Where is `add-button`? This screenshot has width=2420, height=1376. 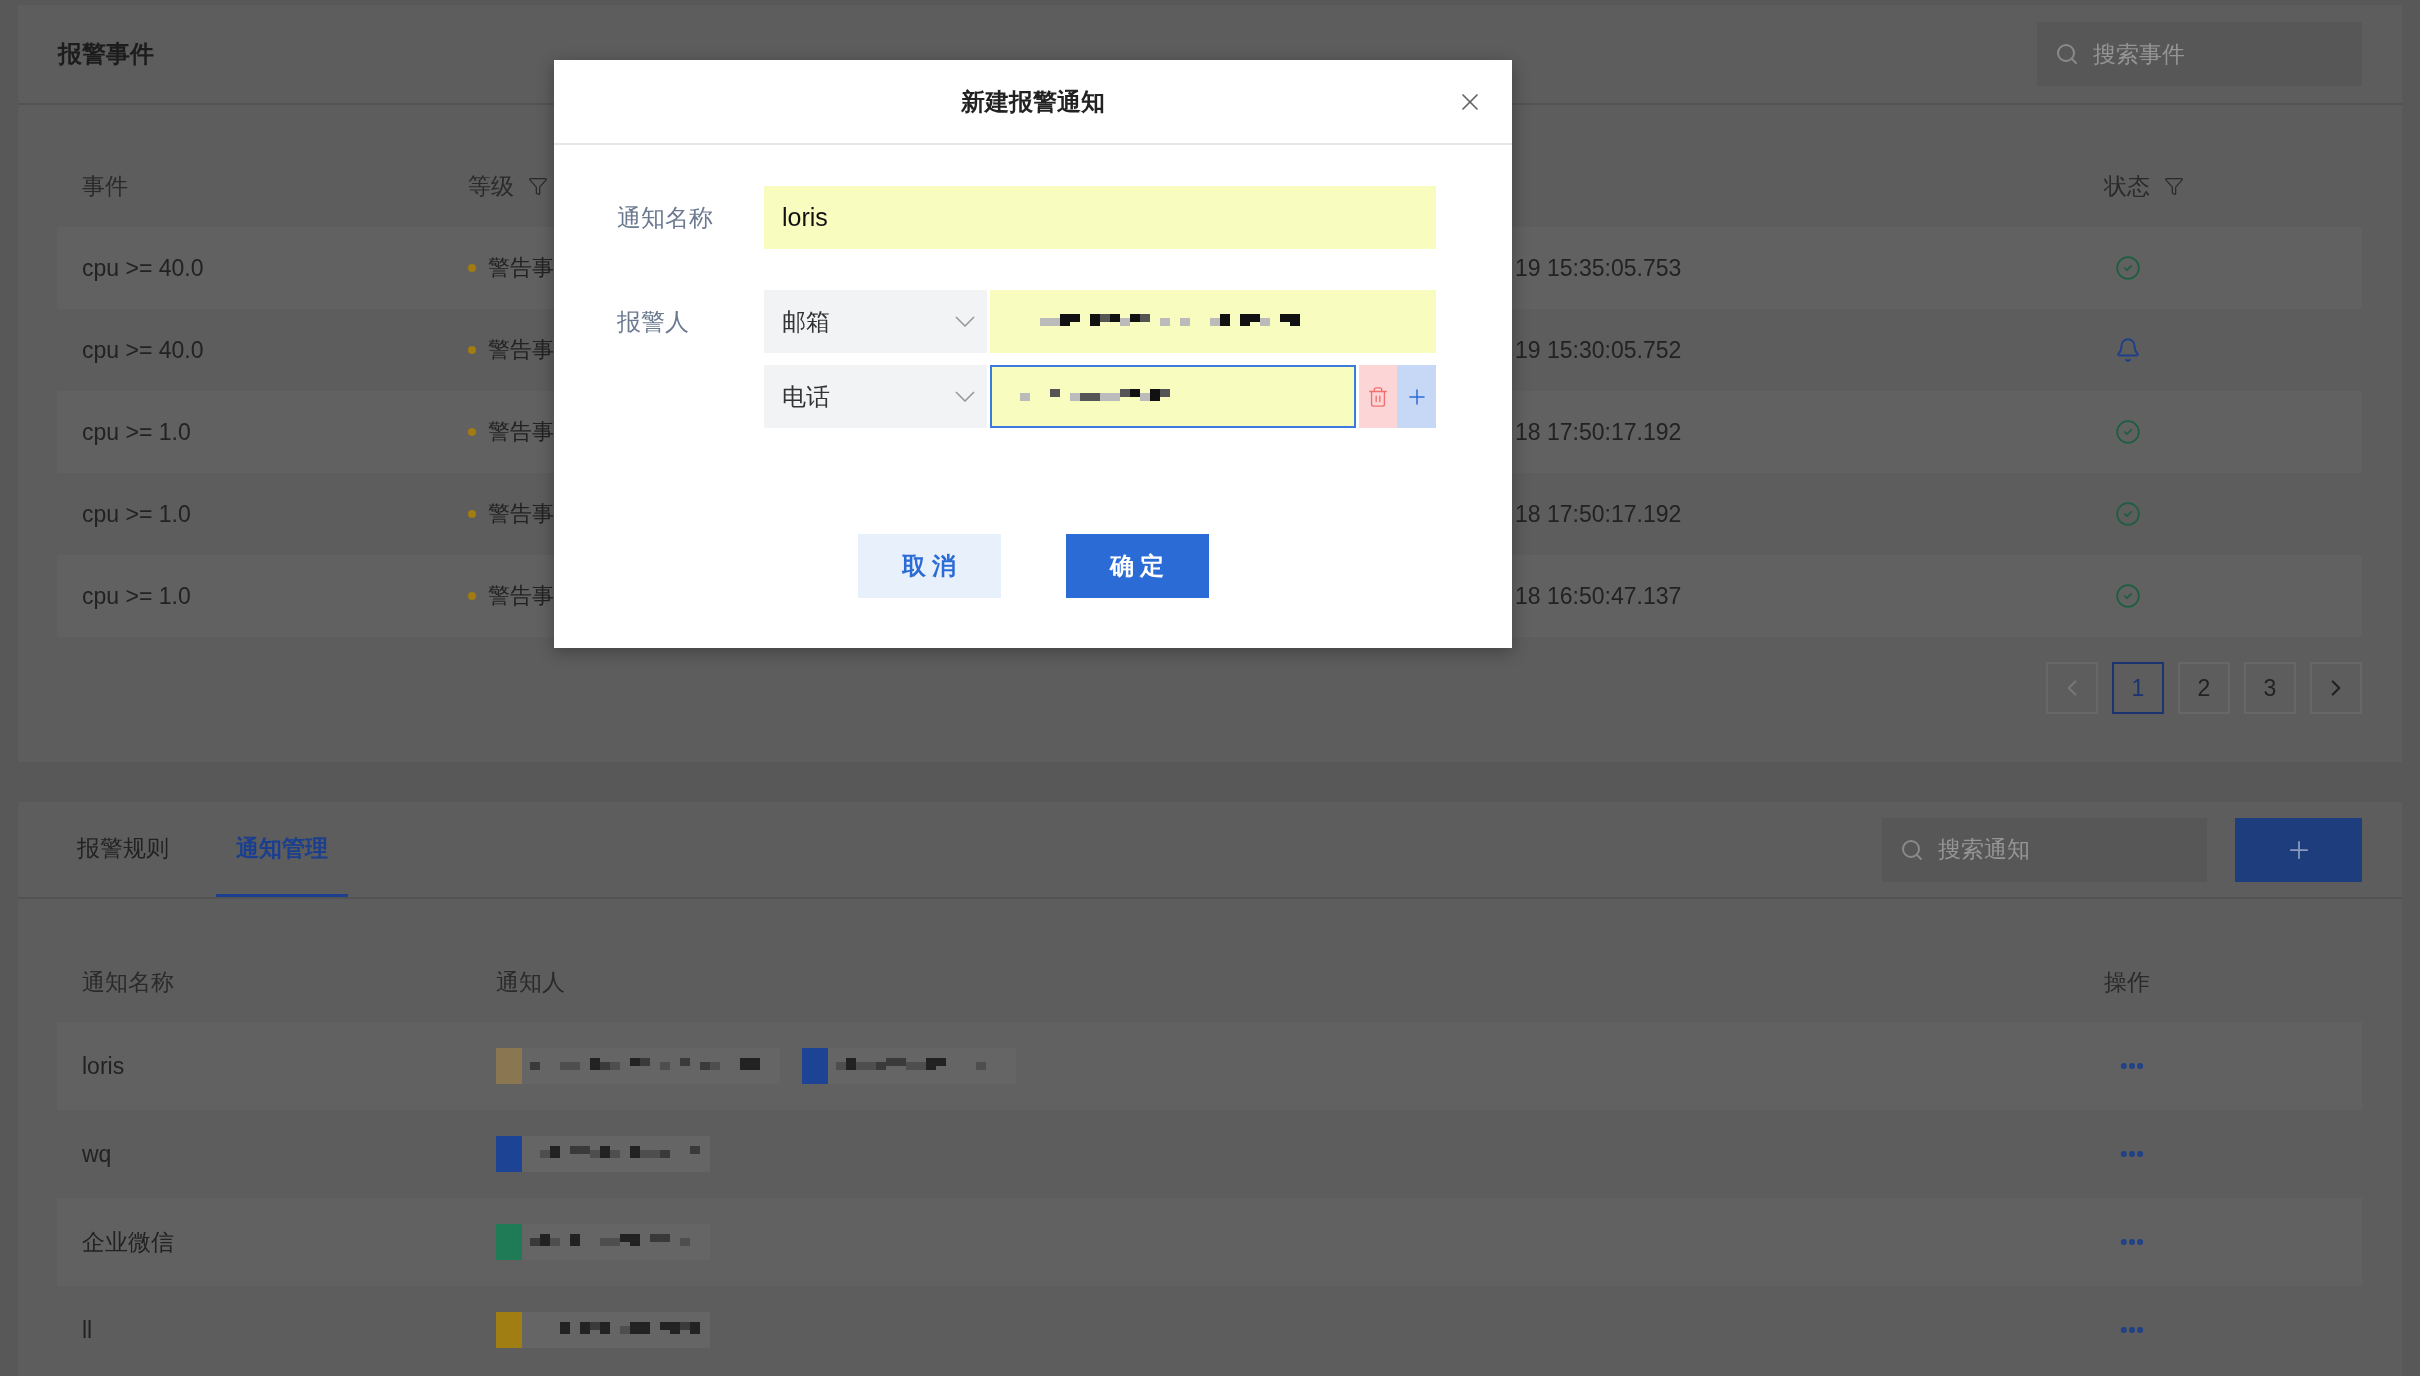
add-button is located at coordinates (2298, 849).